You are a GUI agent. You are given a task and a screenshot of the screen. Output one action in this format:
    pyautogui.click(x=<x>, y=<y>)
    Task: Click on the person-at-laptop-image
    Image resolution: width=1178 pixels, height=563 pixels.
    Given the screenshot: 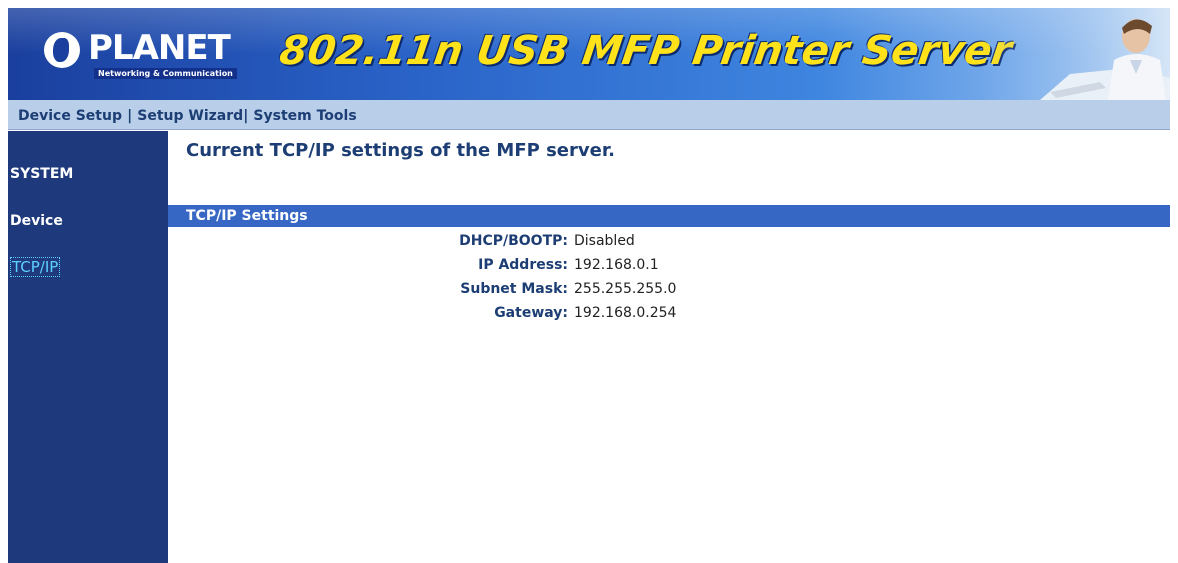 What is the action you would take?
    pyautogui.click(x=1075, y=54)
    